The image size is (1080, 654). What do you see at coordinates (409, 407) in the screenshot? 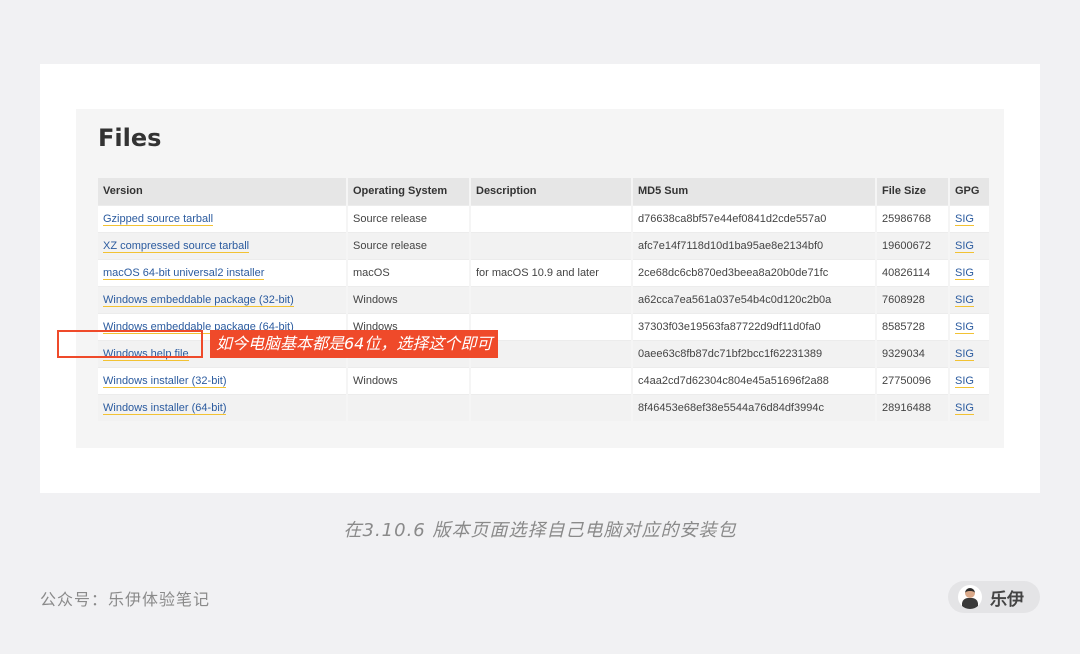
I see `os-cell` at bounding box center [409, 407].